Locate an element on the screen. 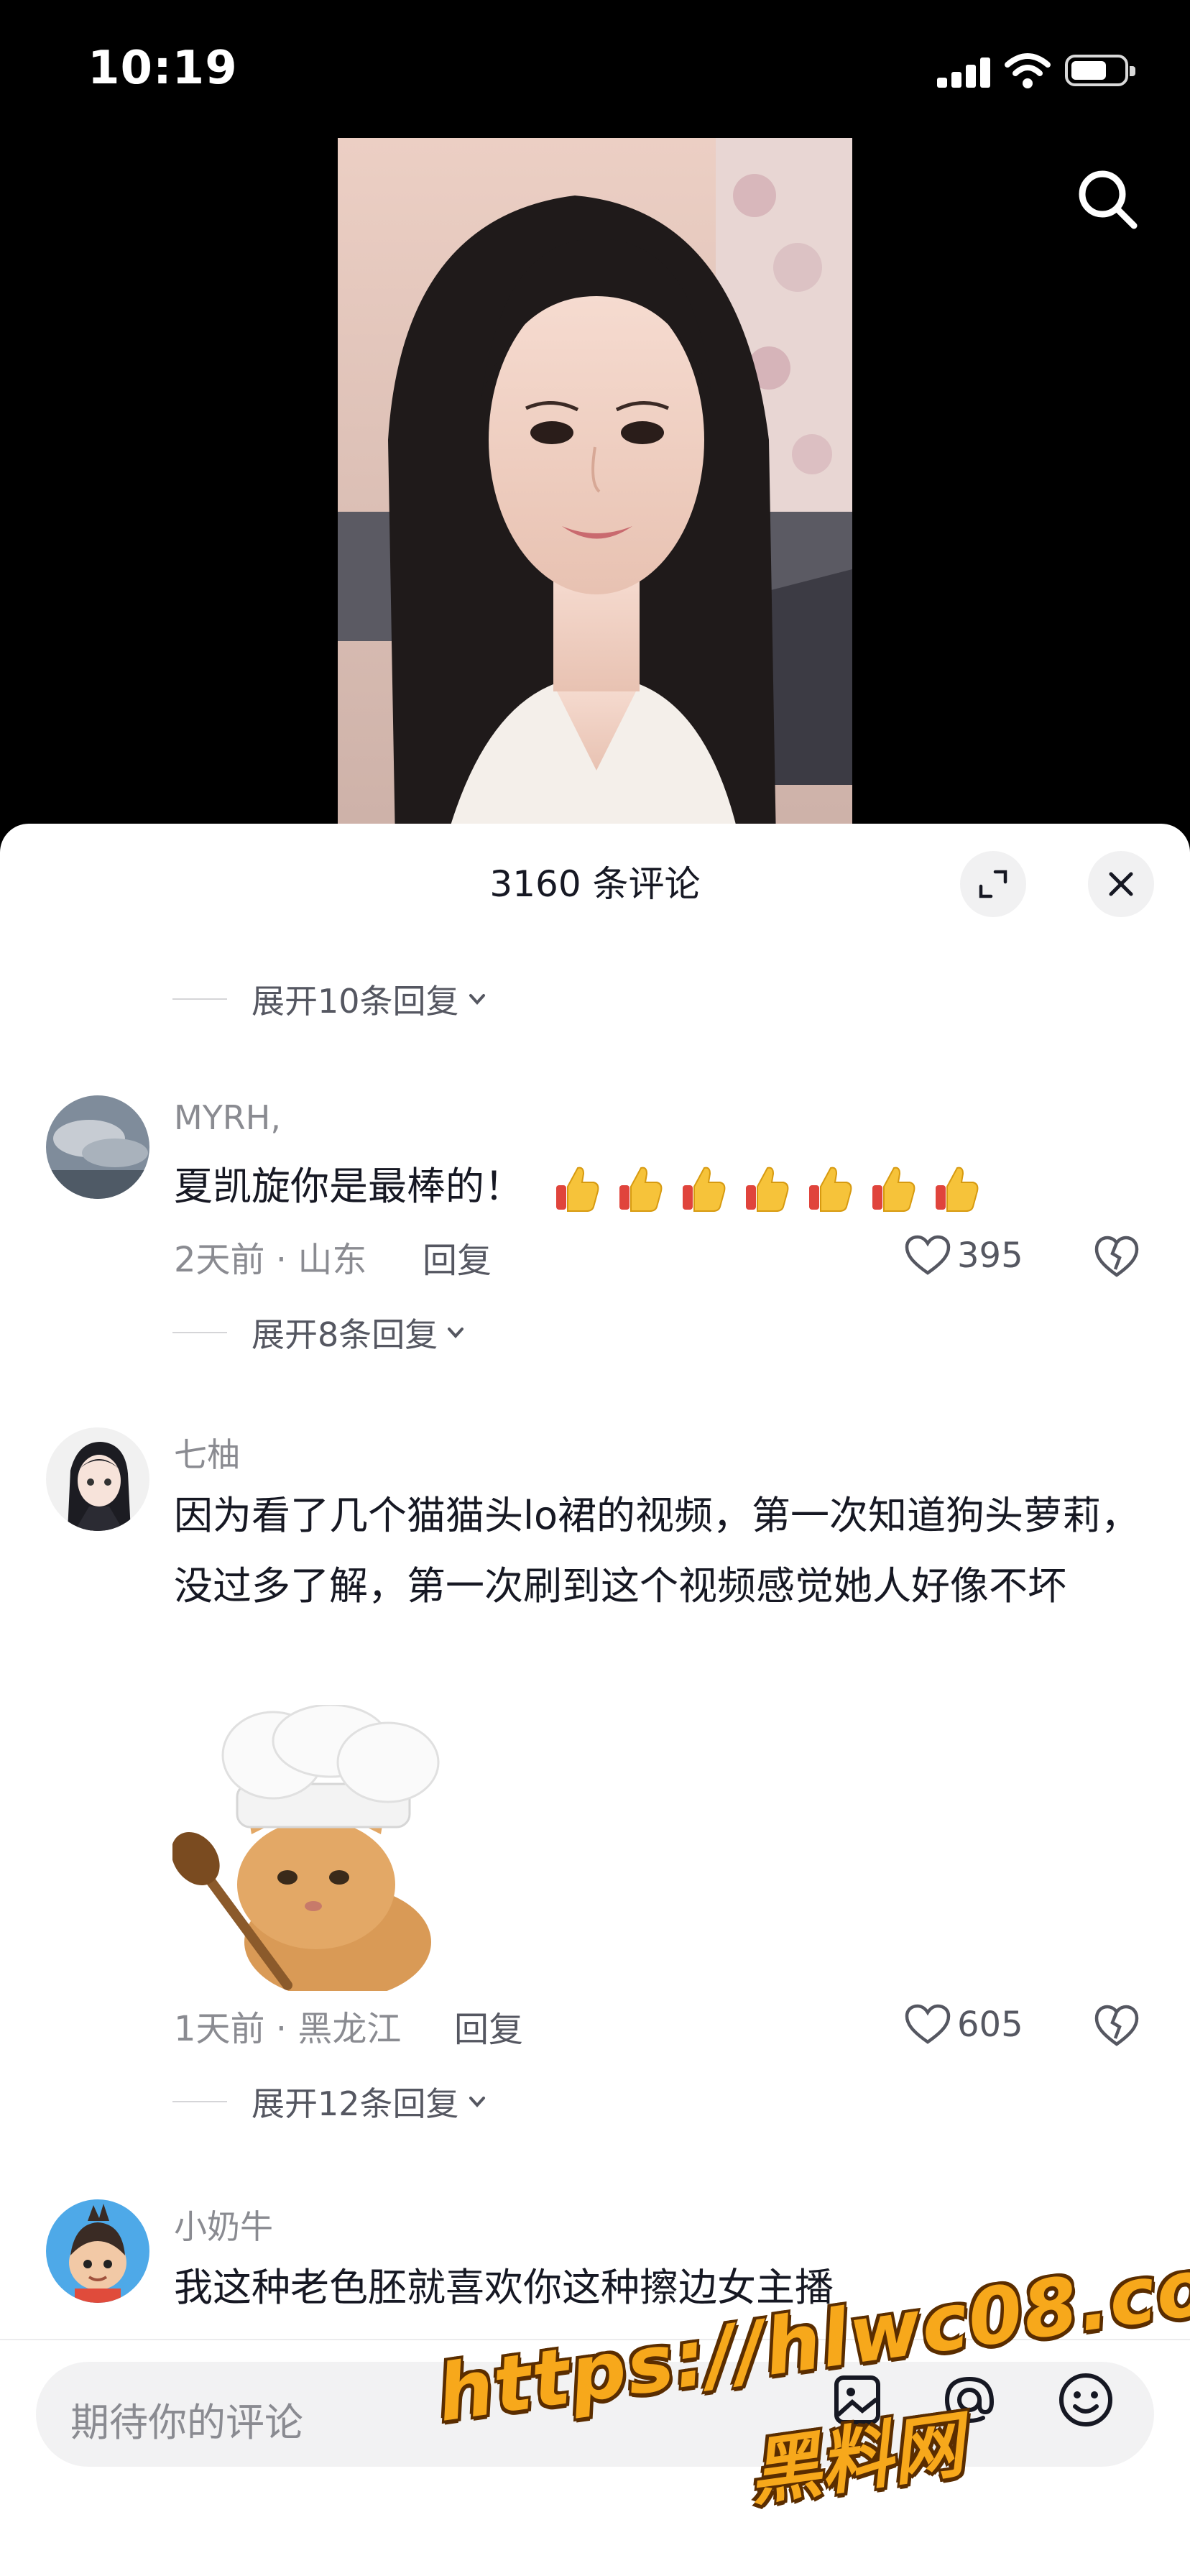  comment-meta: 2天前 · 山东 is located at coordinates (270, 1260).